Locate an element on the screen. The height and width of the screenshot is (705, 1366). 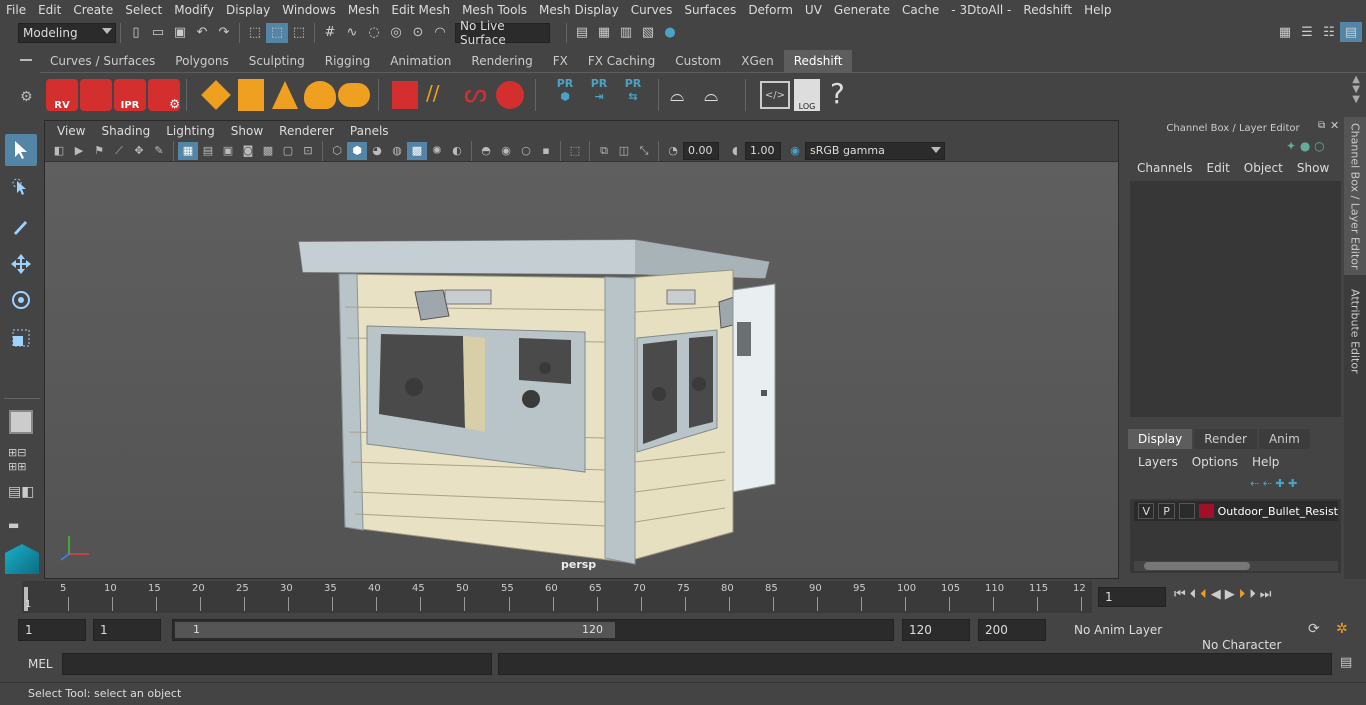
menu-create: Create is located at coordinates (93, 10).